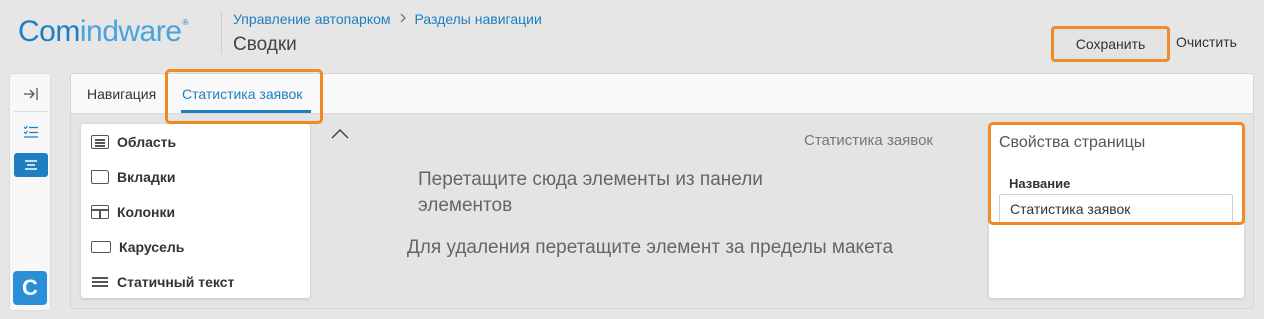  I want to click on list-icon, so click(31, 165).